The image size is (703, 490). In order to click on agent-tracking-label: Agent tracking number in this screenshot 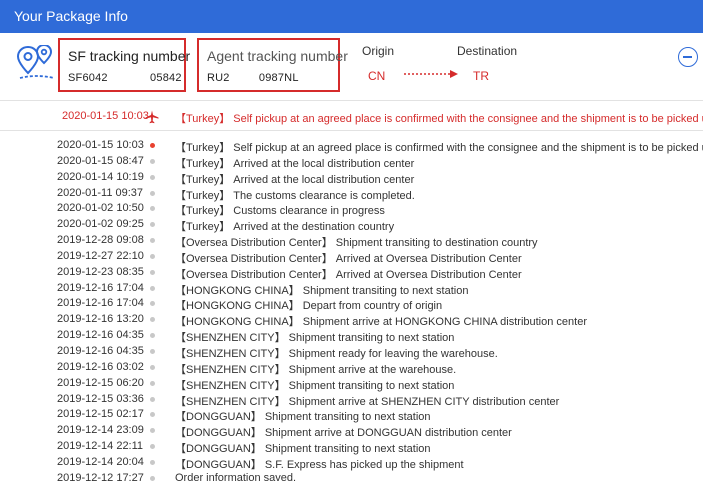, I will do `click(277, 56)`.